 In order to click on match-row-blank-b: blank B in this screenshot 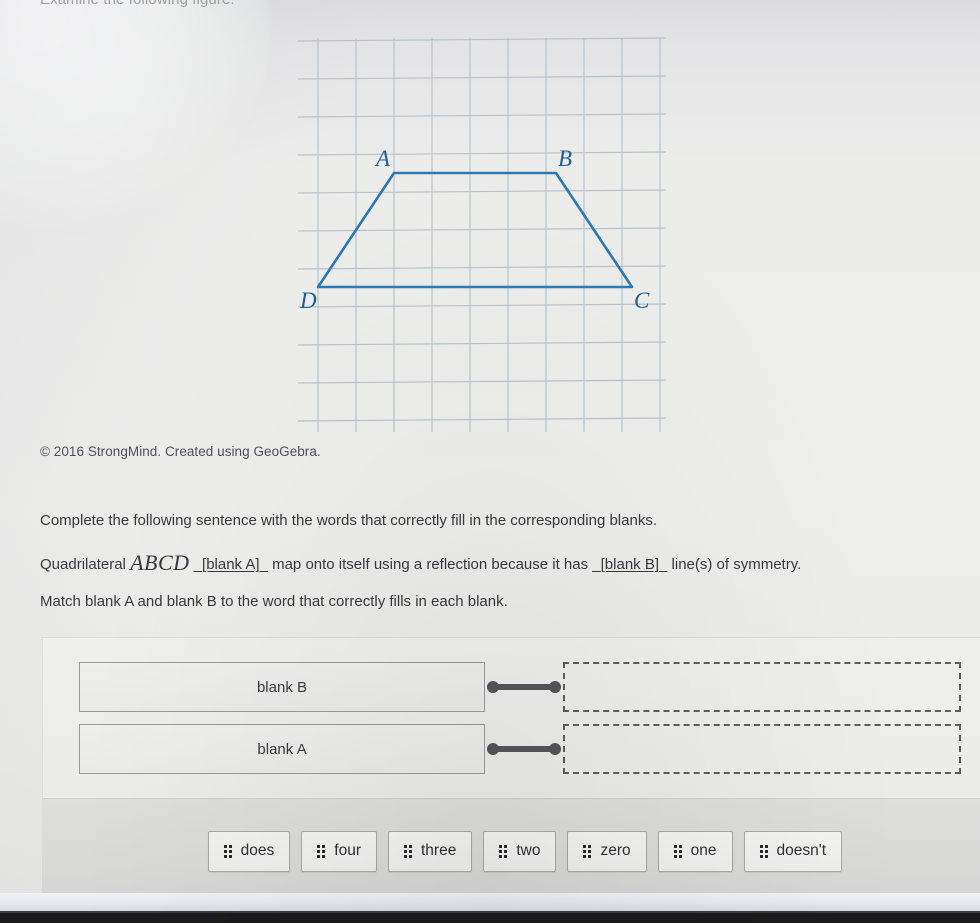, I will do `click(520, 687)`.